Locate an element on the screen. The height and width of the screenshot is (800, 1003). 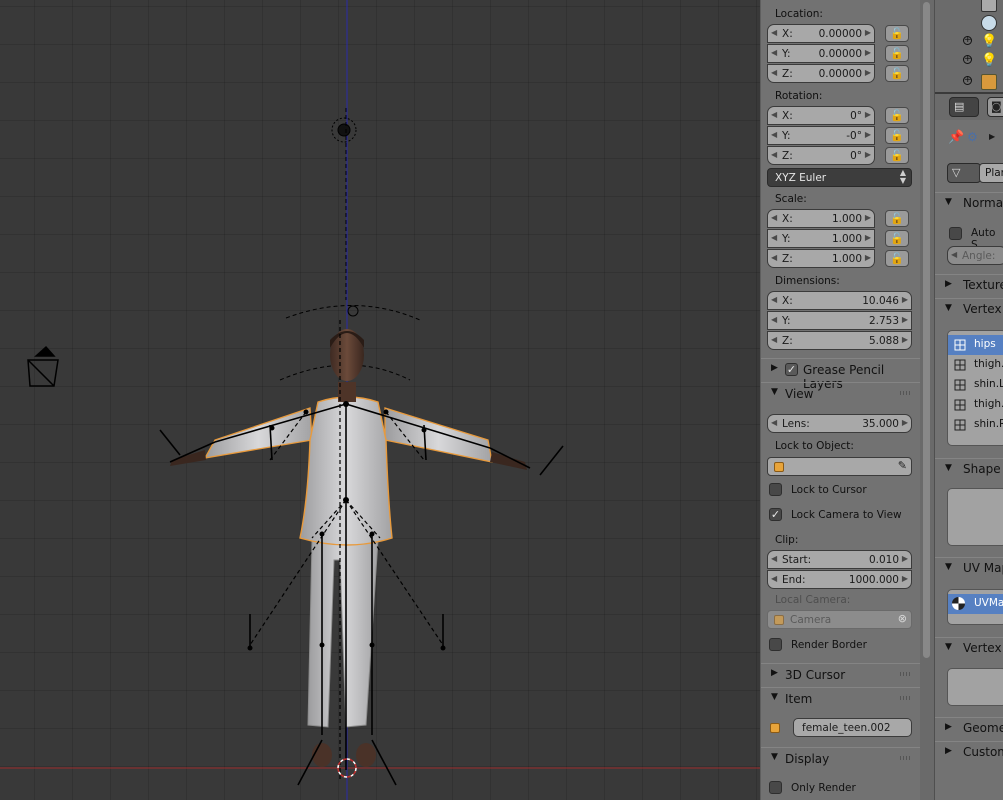
outliner-row: + is located at coordinates (969, 81).